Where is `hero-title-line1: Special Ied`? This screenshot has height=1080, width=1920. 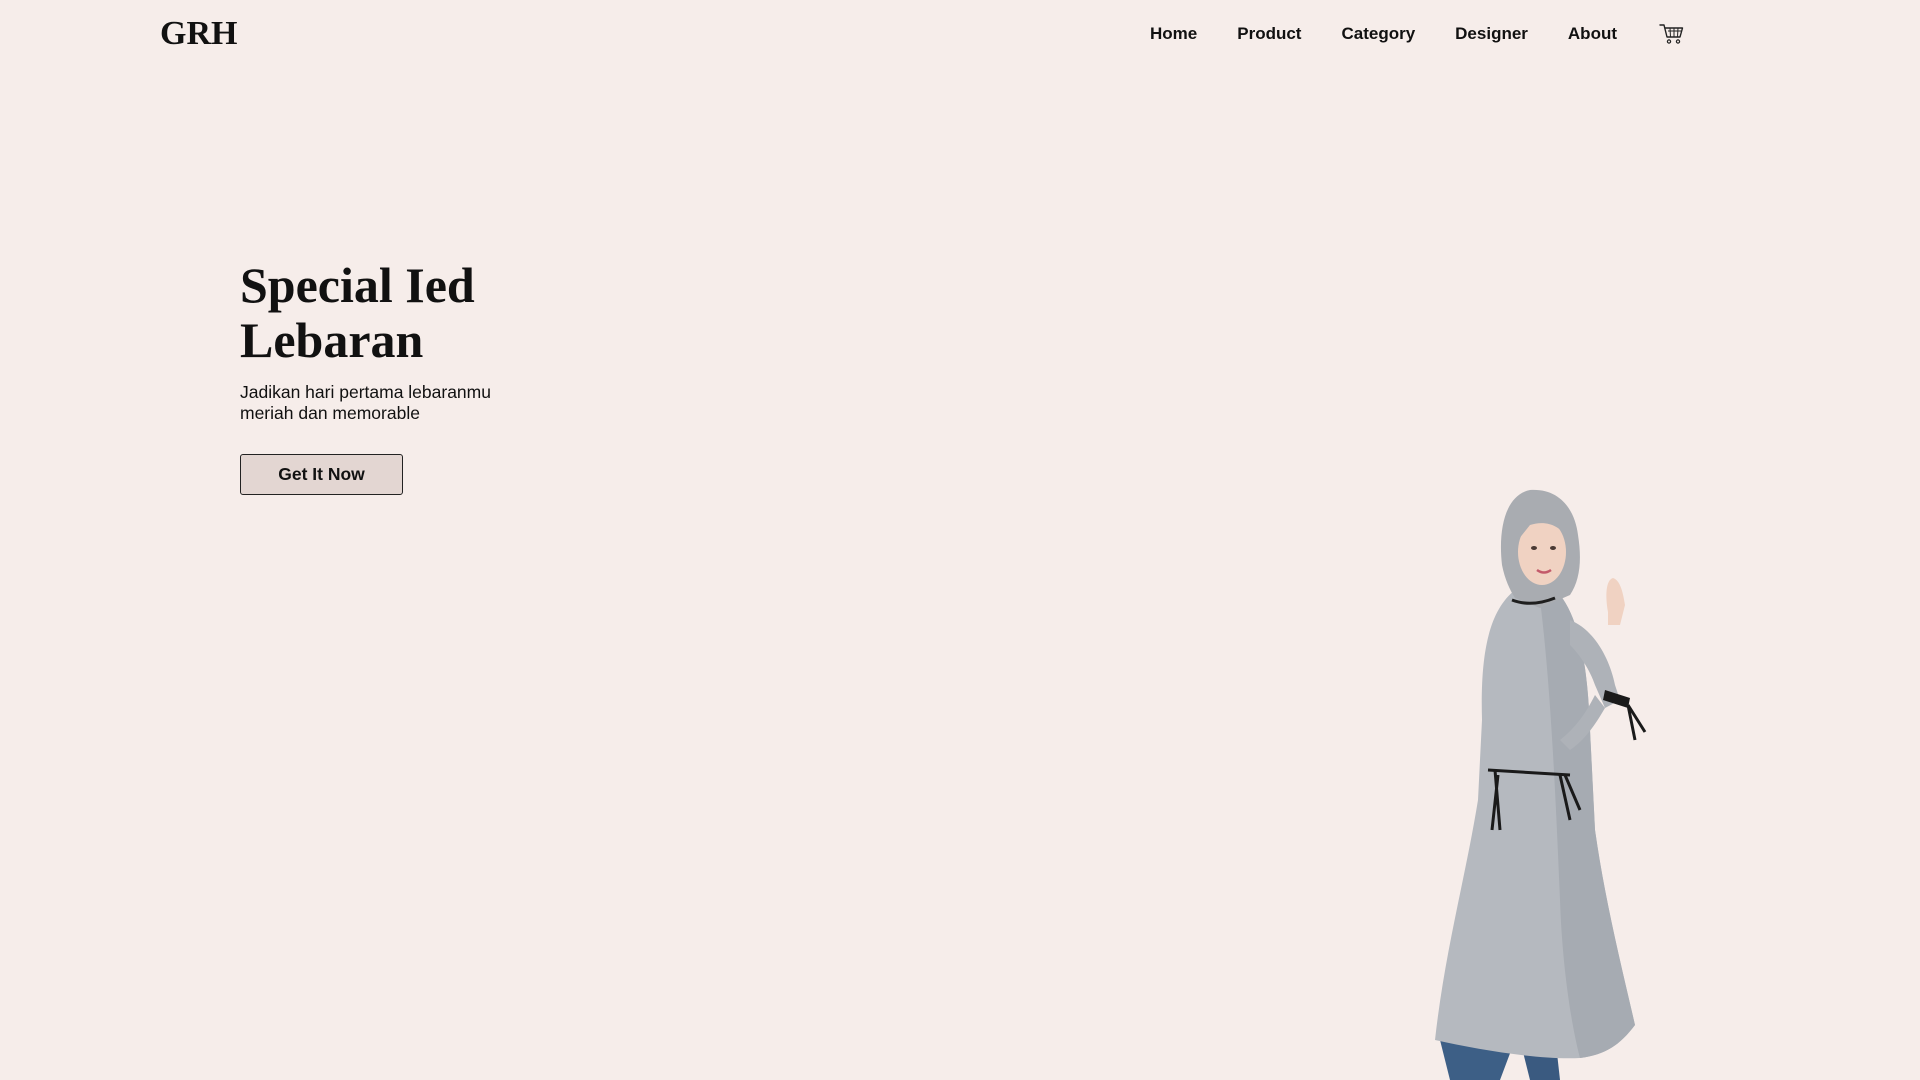
hero-title-line1: Special Ied is located at coordinates (357, 285).